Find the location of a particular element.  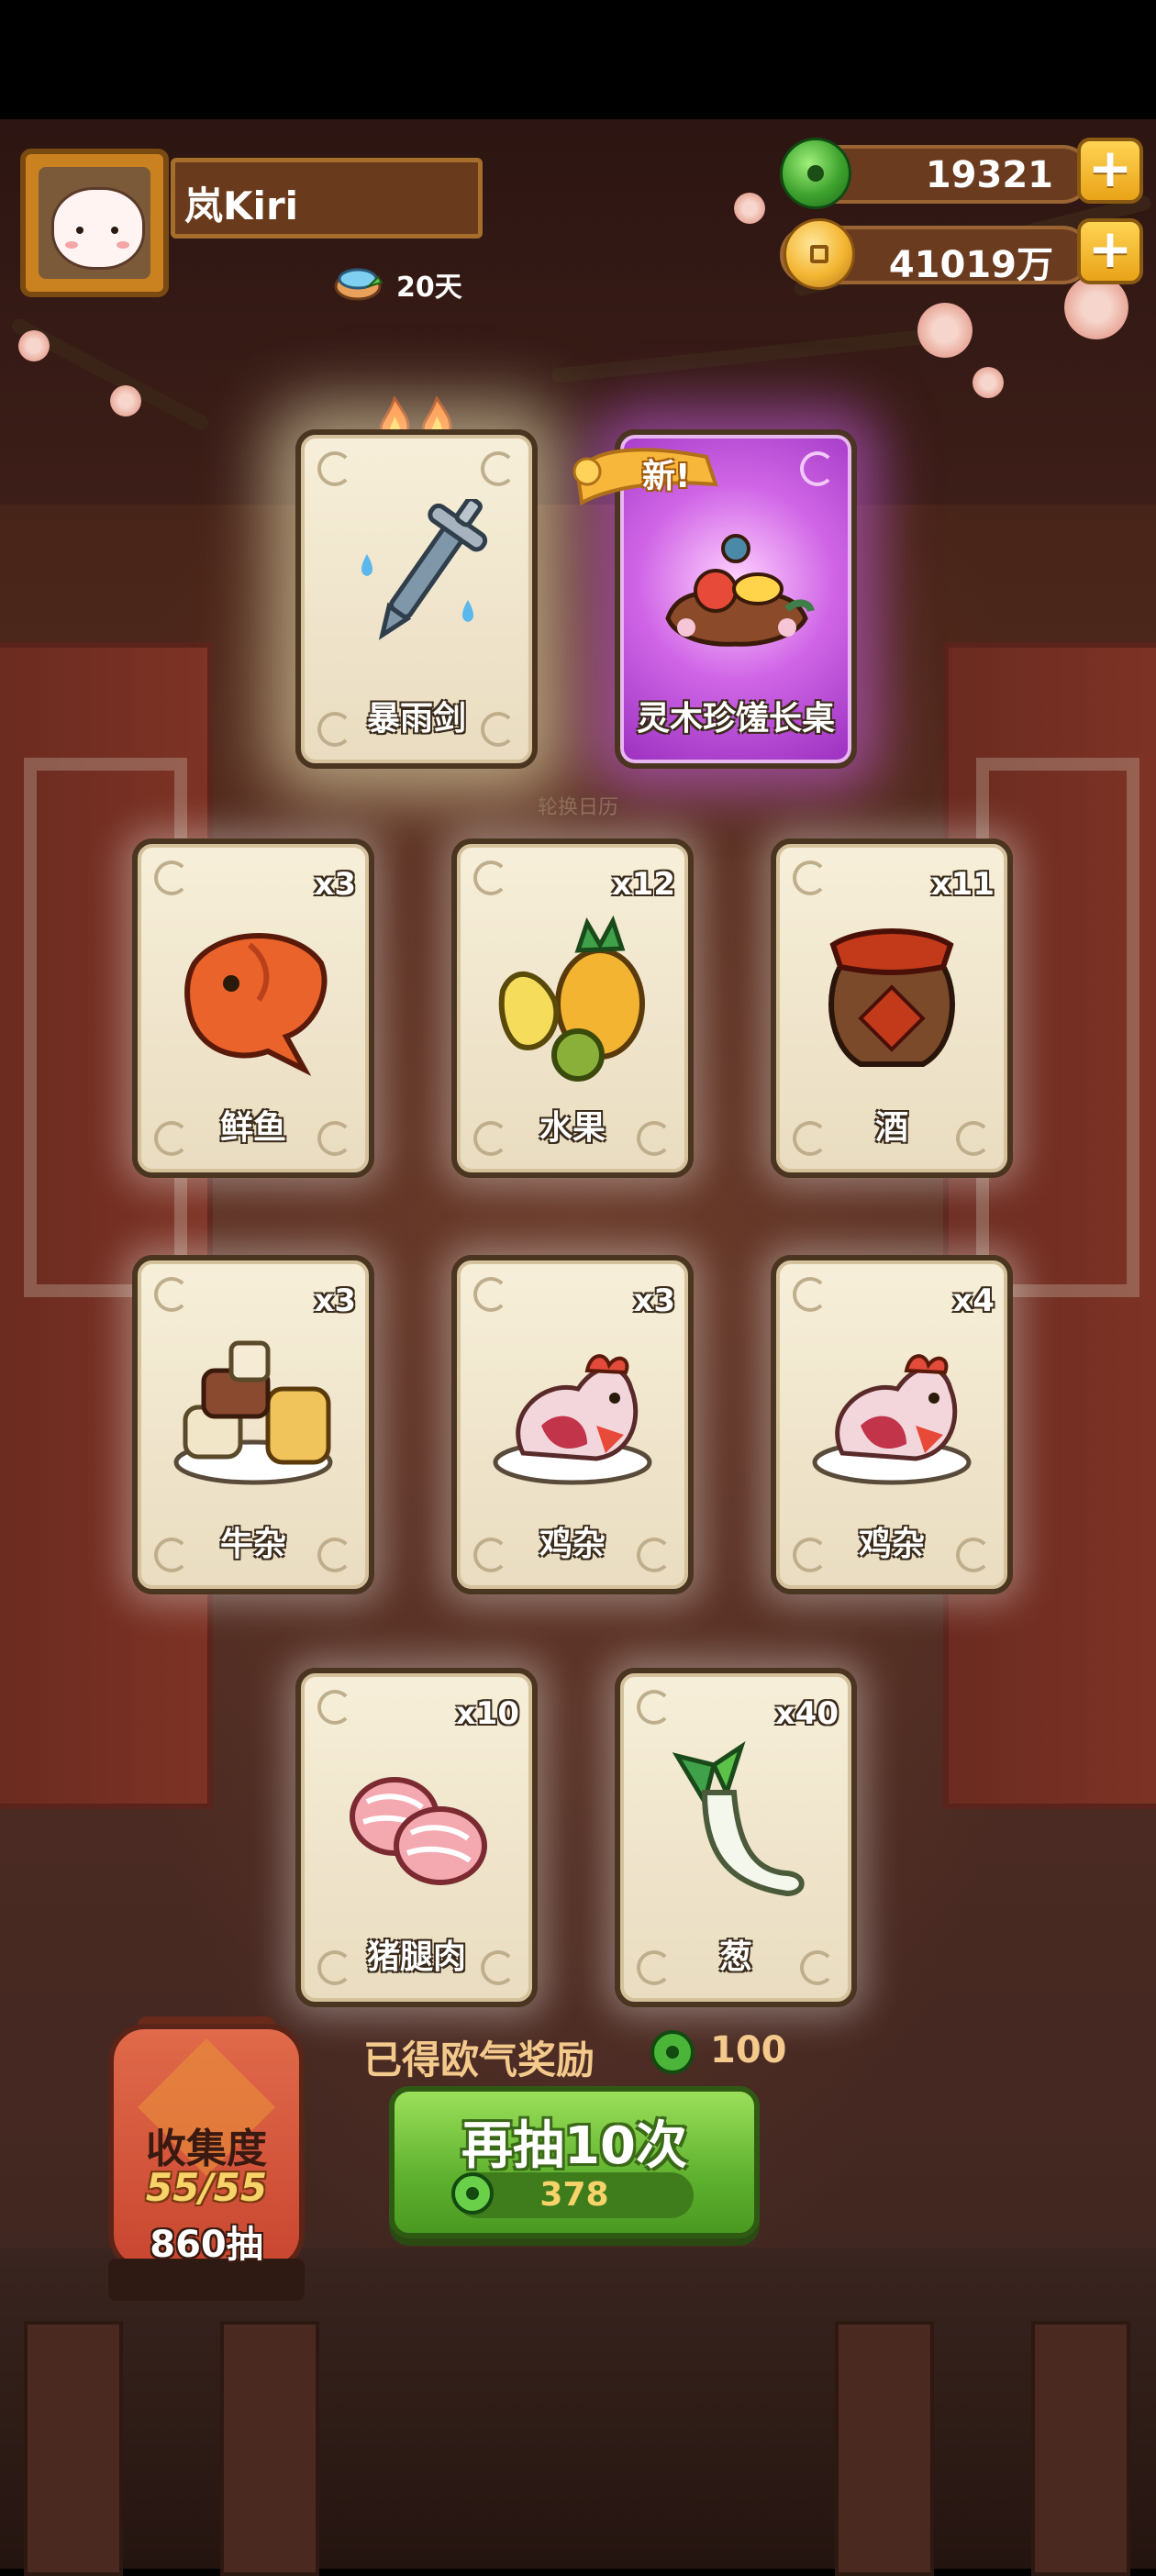

player-name: 岚Kiri is located at coordinates (241, 205).